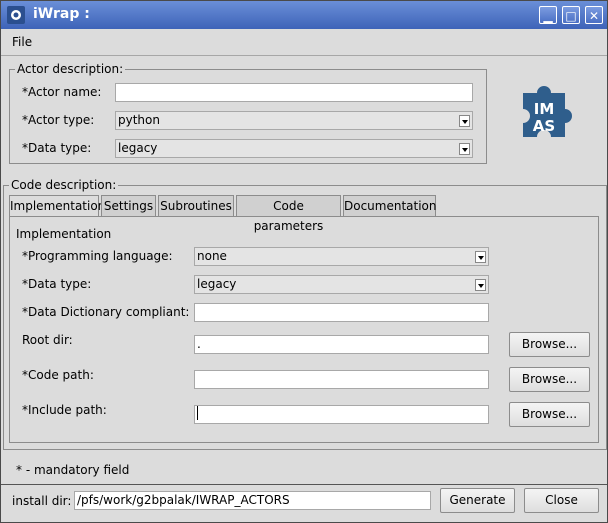 Image resolution: width=608 pixels, height=523 pixels. What do you see at coordinates (477, 500) in the screenshot?
I see `generate-button: Generate` at bounding box center [477, 500].